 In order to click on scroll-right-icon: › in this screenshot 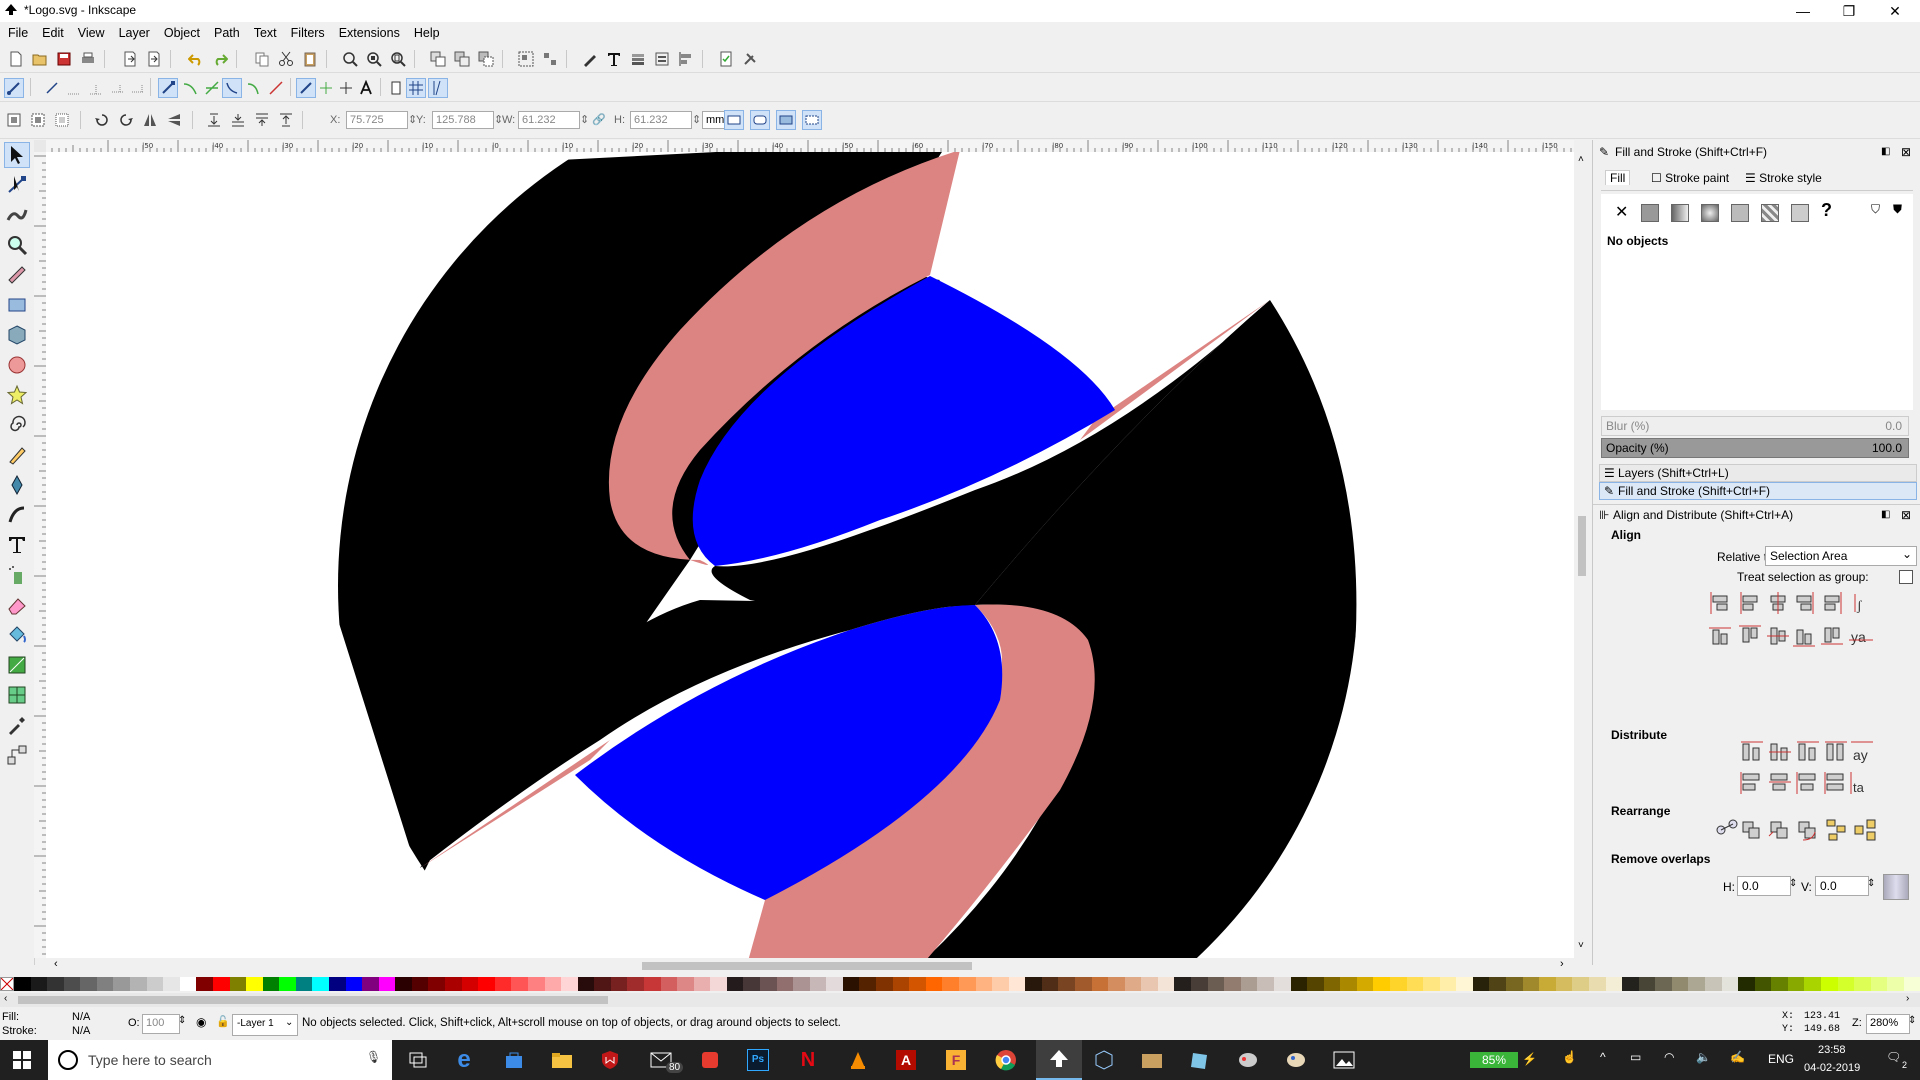, I will do `click(1562, 964)`.